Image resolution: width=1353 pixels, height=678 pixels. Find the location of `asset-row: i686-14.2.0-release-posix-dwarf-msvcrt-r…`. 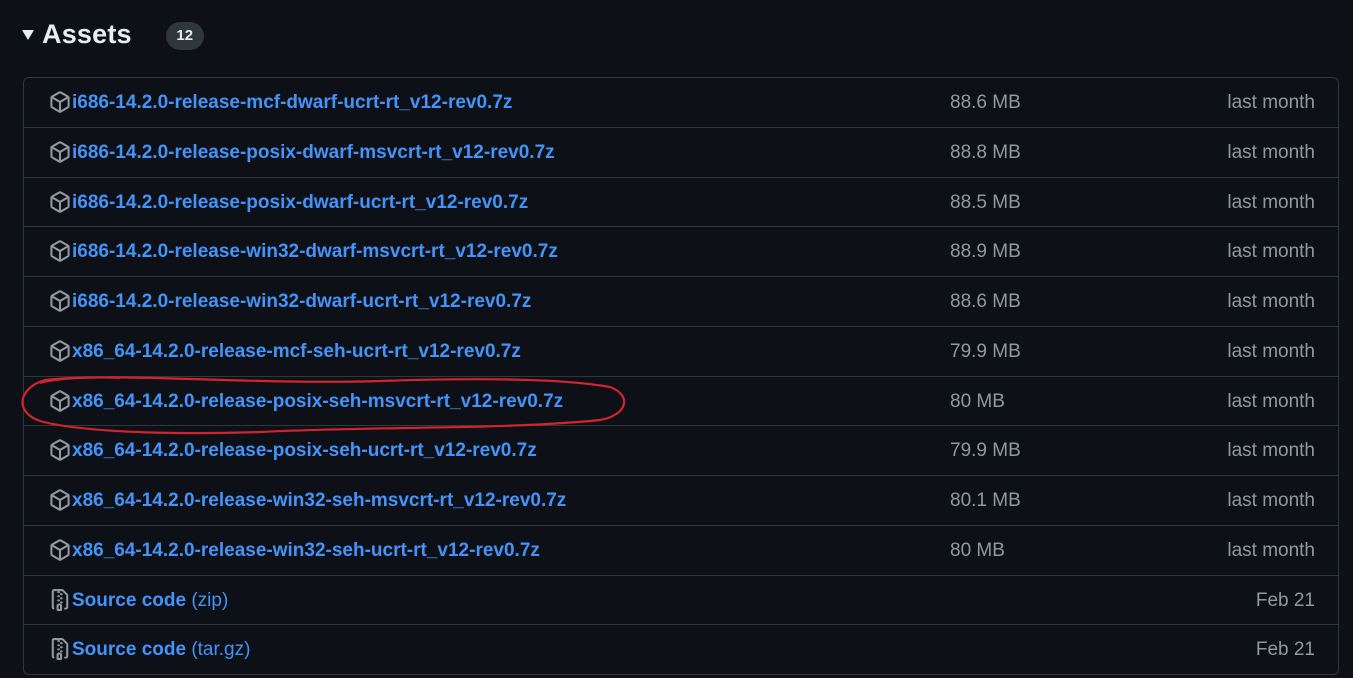

asset-row: i686-14.2.0-release-posix-dwarf-msvcrt-r… is located at coordinates (681, 153).